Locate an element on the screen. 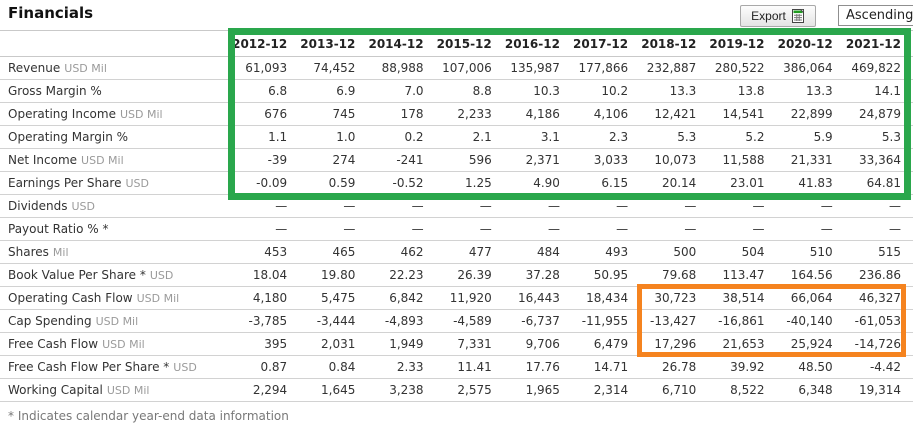  cell-value: 2,031 is located at coordinates (333, 344).